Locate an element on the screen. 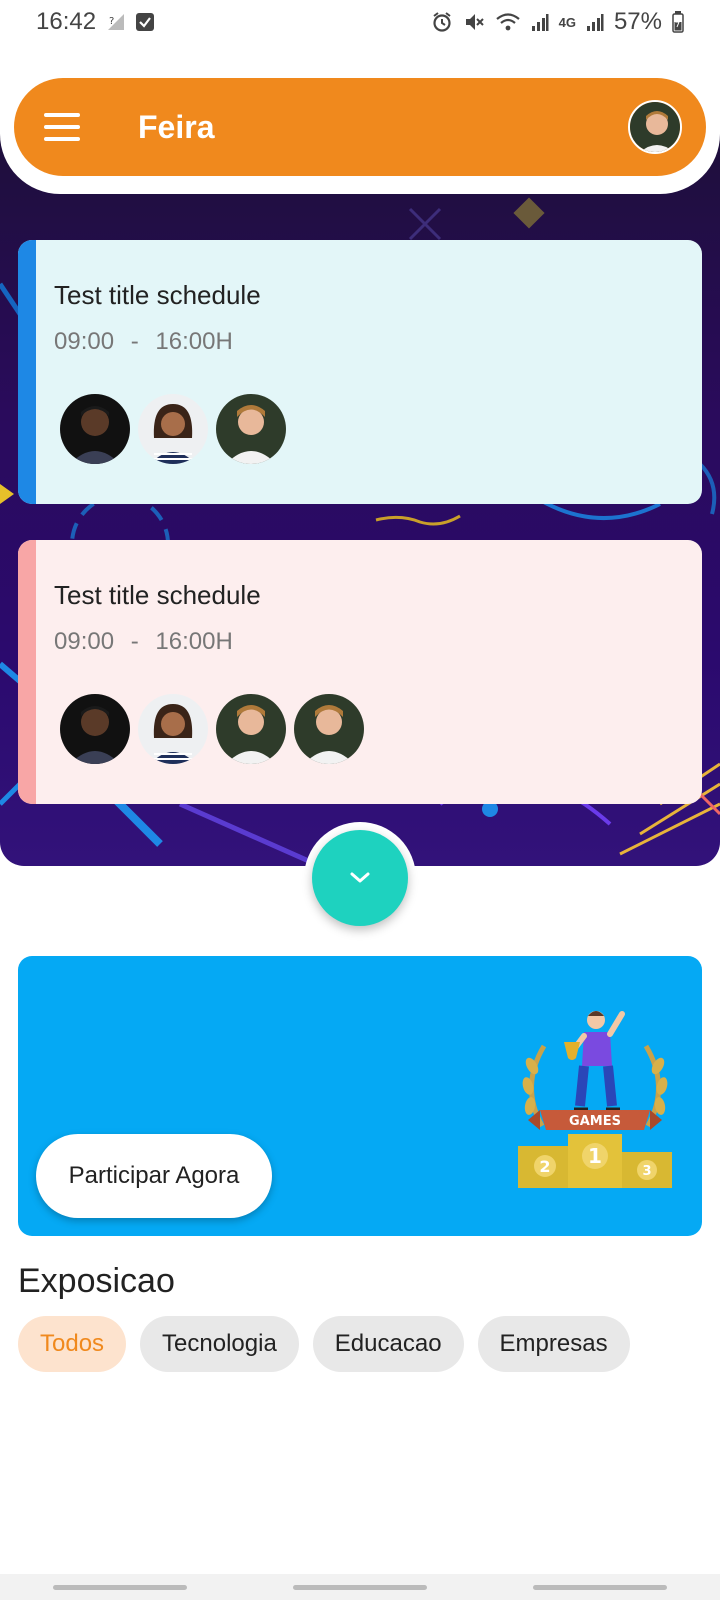 This screenshot has width=720, height=1600. podium-third: 3 is located at coordinates (646, 1171).